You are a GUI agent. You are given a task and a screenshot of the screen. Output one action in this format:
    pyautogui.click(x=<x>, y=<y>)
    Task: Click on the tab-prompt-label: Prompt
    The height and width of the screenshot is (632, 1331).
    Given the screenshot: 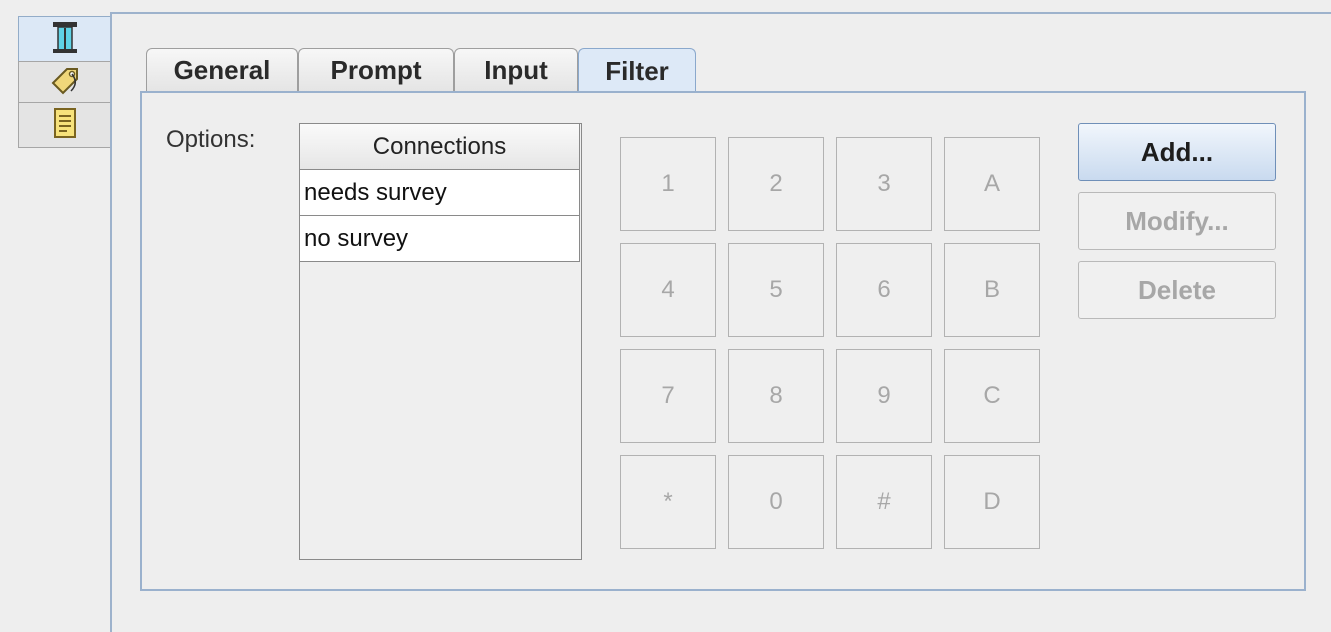 What is the action you would take?
    pyautogui.click(x=376, y=70)
    